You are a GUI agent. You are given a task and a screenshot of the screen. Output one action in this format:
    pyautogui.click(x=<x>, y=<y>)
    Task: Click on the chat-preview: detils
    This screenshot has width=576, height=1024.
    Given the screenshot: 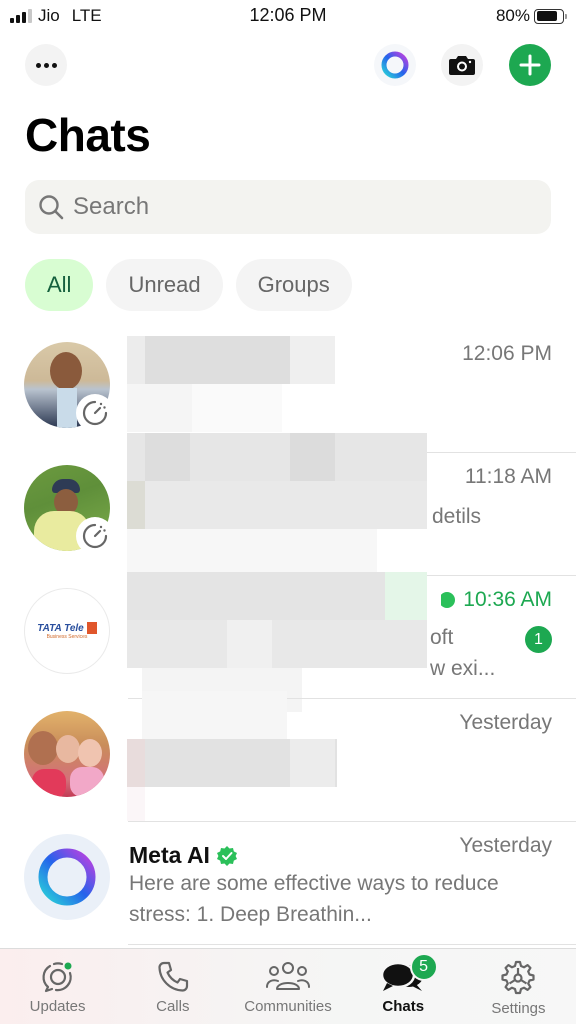 What is the action you would take?
    pyautogui.click(x=457, y=516)
    